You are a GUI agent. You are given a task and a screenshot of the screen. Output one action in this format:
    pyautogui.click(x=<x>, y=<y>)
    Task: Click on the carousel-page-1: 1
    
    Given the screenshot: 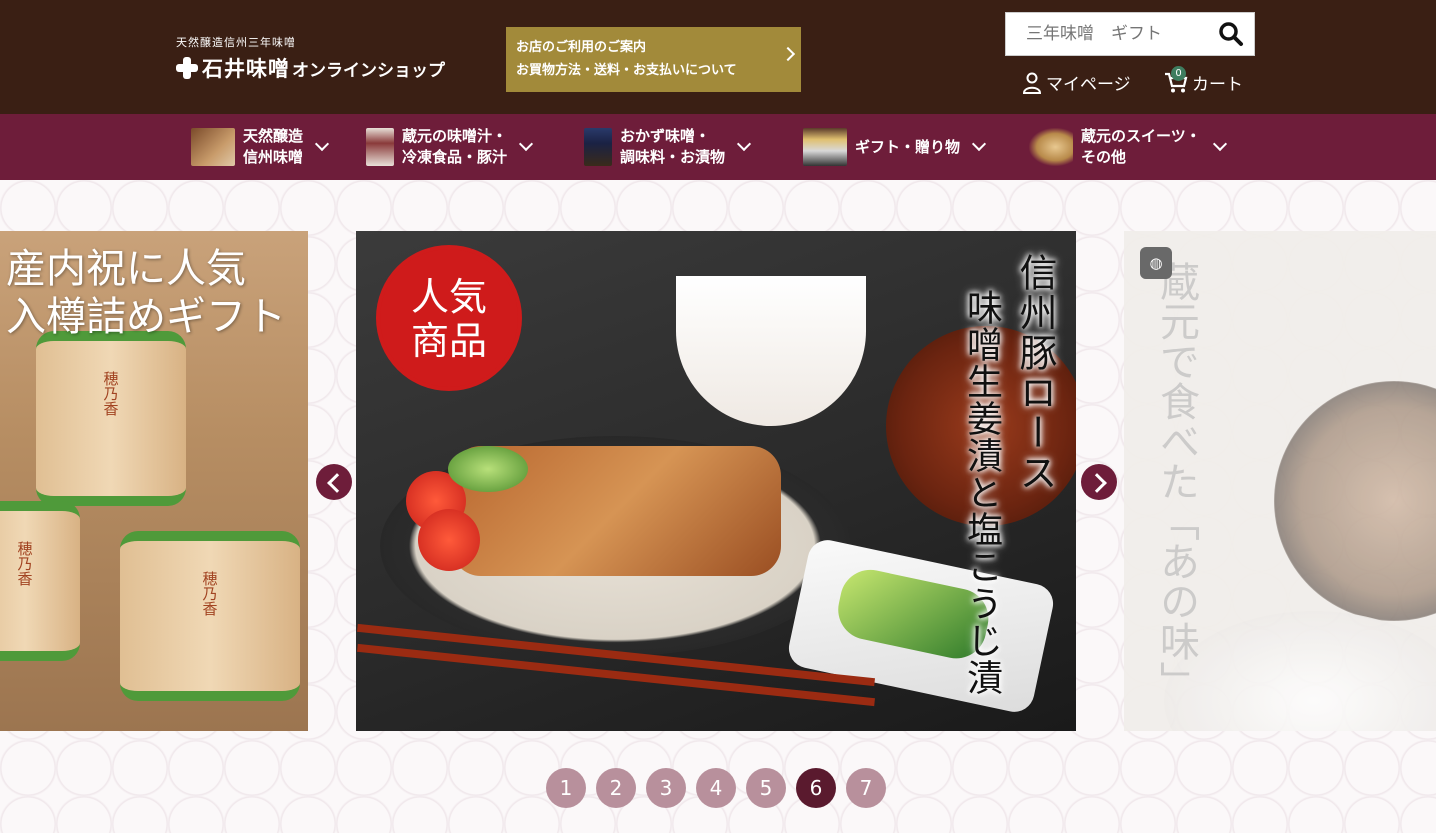 What is the action you would take?
    pyautogui.click(x=566, y=788)
    